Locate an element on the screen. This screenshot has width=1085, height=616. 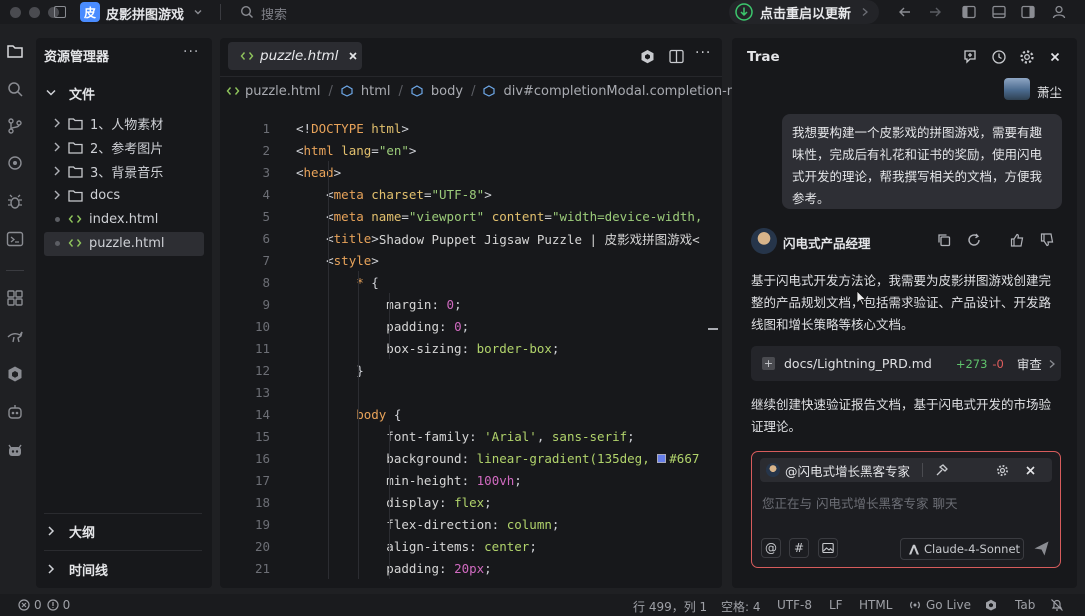
account-icon is located at coordinates (1059, 12).